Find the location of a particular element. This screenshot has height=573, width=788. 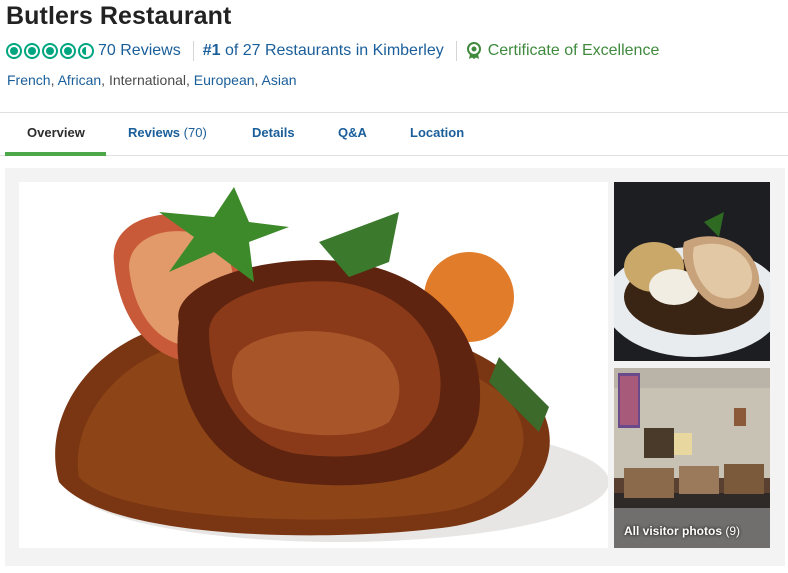

rating-bubbles is located at coordinates (50, 51).